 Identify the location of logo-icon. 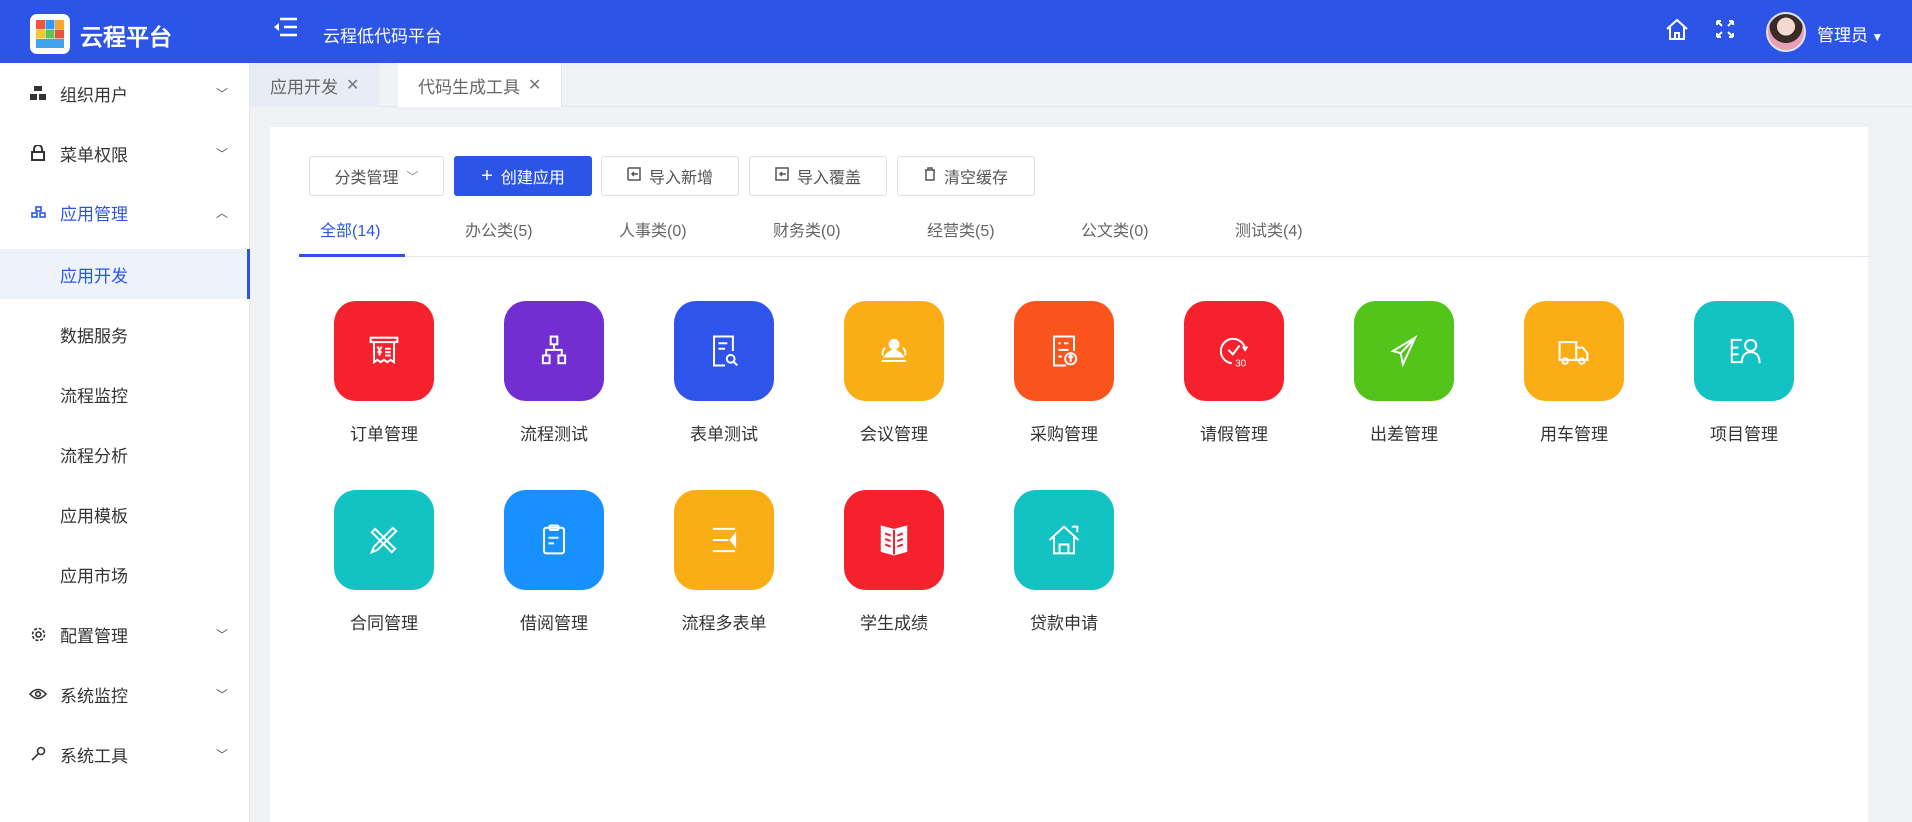
(50, 34).